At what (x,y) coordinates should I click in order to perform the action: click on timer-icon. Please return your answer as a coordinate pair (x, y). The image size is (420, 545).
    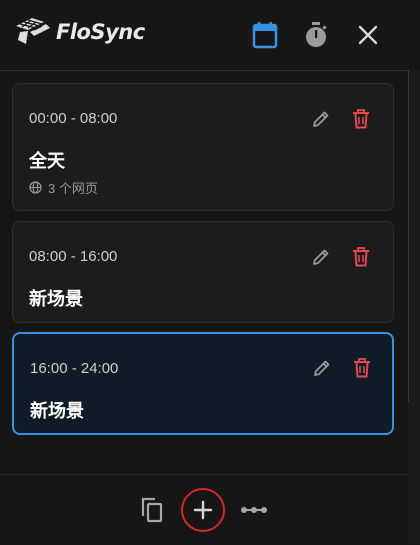
    Looking at the image, I should click on (316, 34).